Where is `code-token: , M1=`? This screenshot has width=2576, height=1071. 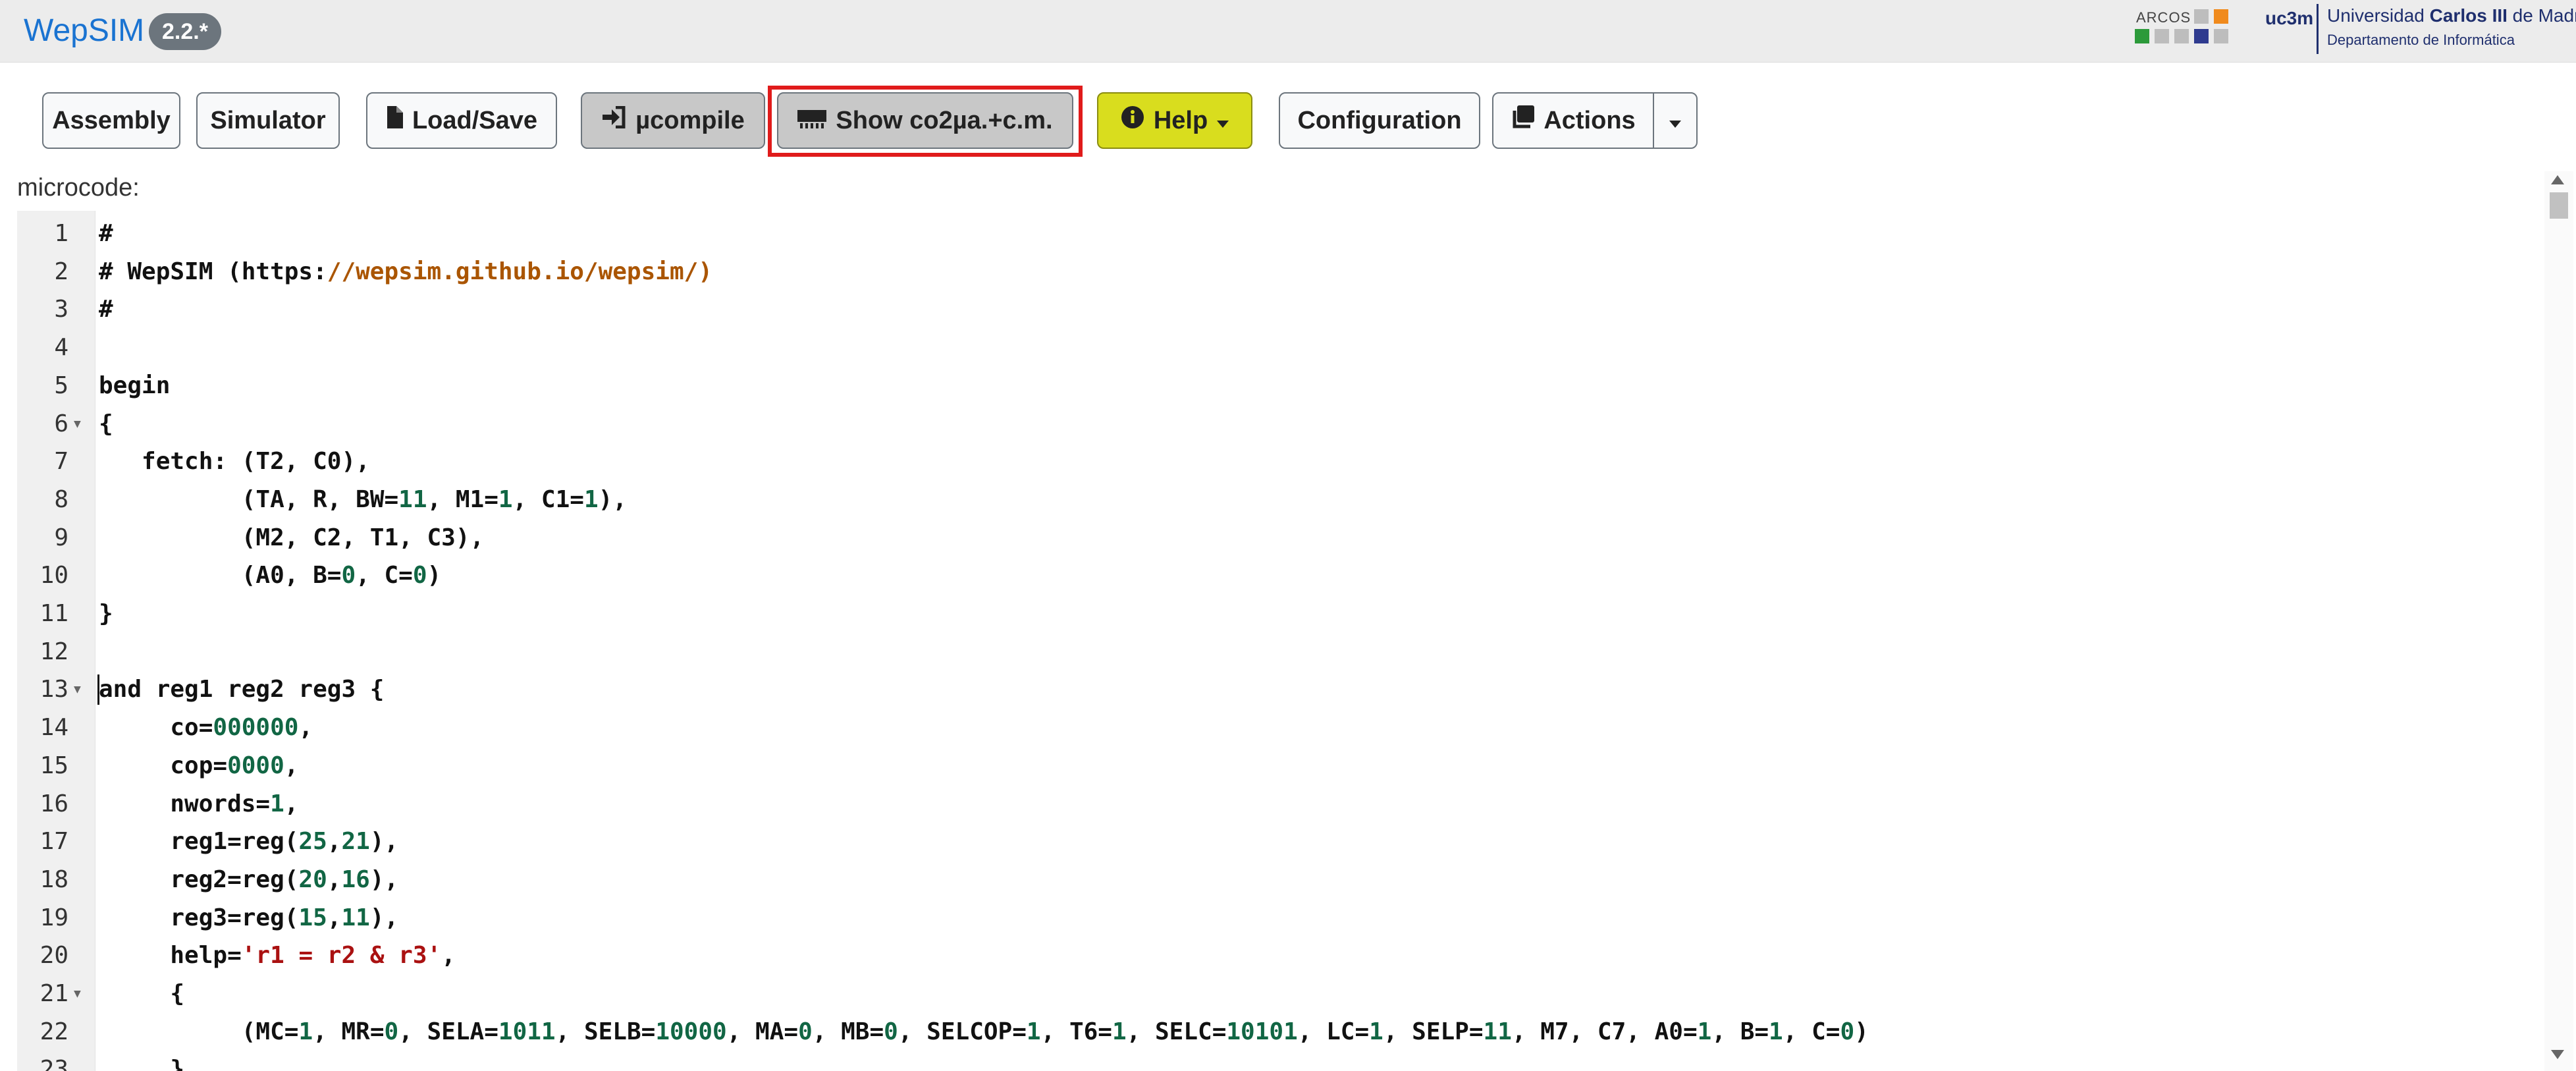
code-token: , M1= is located at coordinates (463, 499).